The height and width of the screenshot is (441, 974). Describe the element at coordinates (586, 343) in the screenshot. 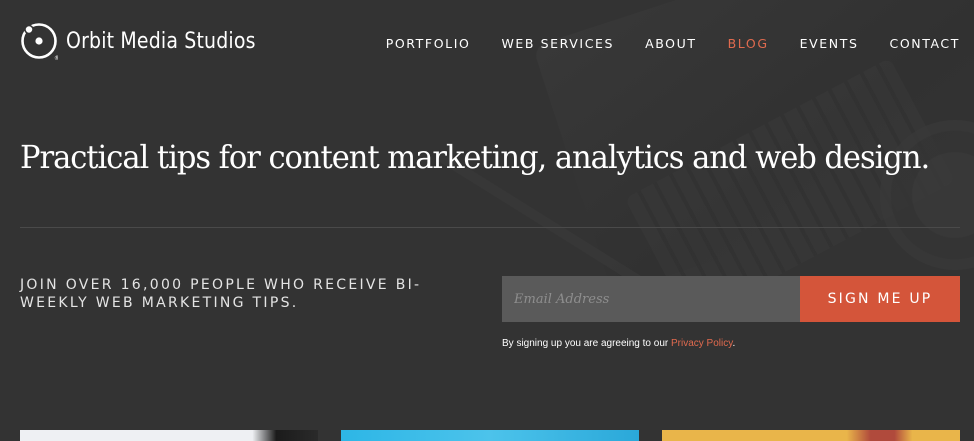

I see `privacy-notice-text: By signing up you are agreeing to our` at that location.